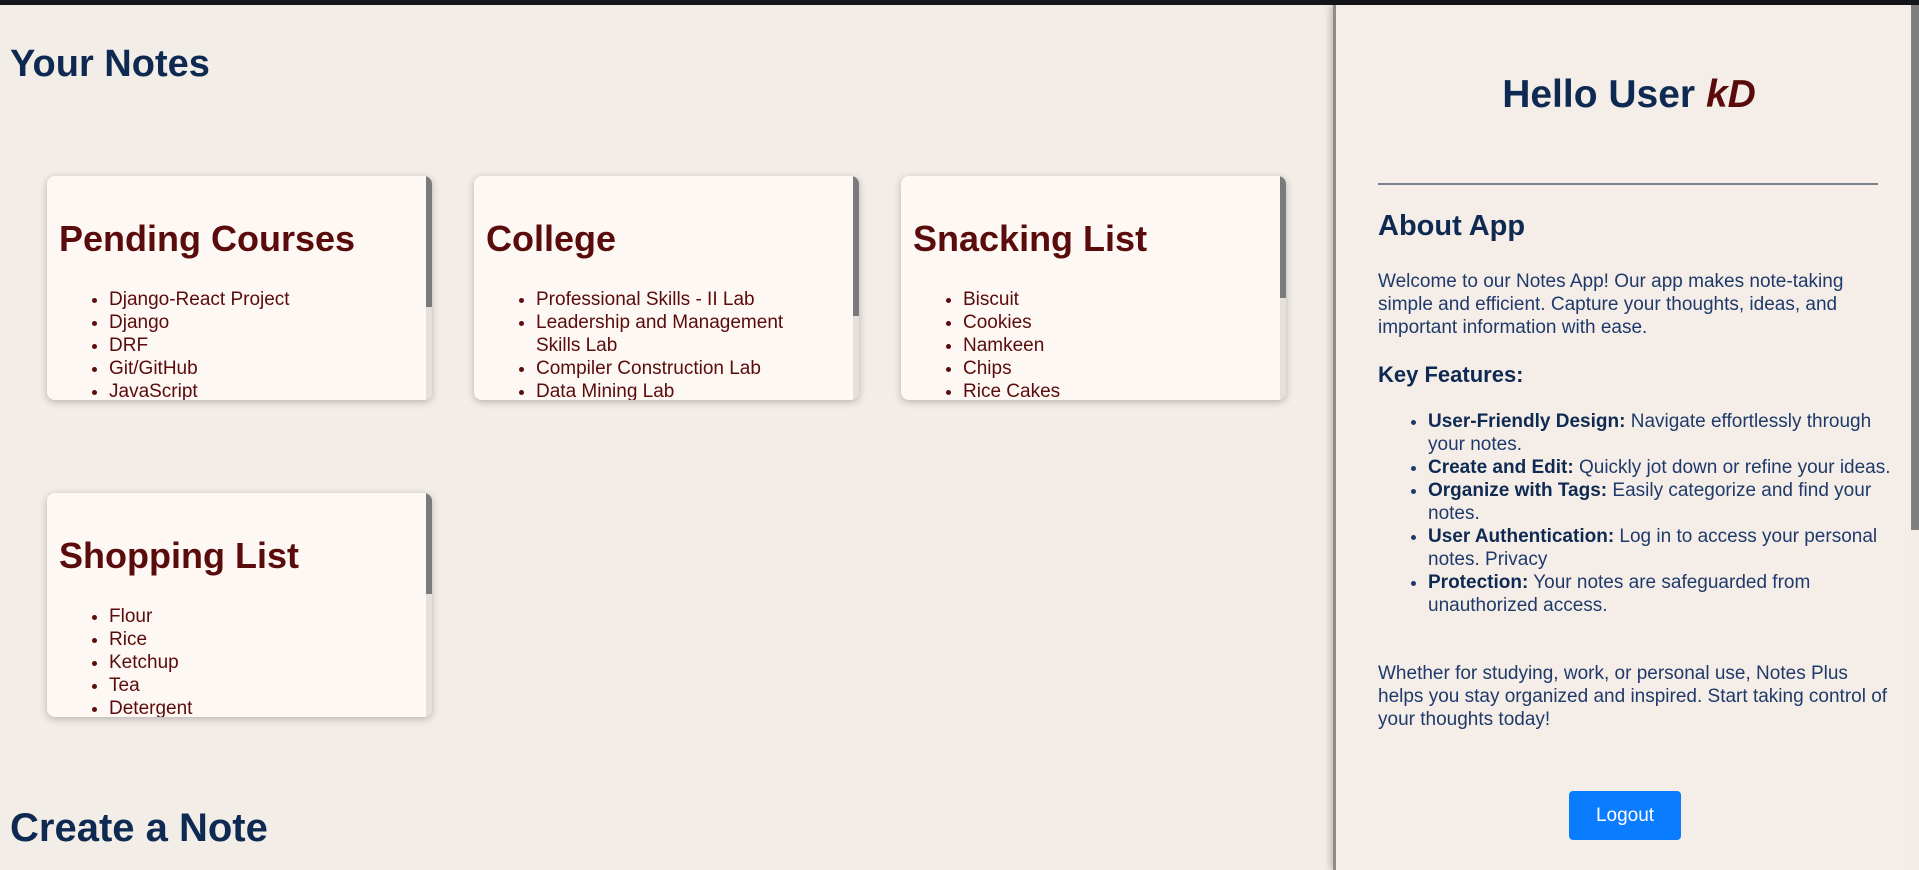 The image size is (1919, 870). Describe the element at coordinates (1599, 94) in the screenshot. I see `greeting-text: Hello User` at that location.